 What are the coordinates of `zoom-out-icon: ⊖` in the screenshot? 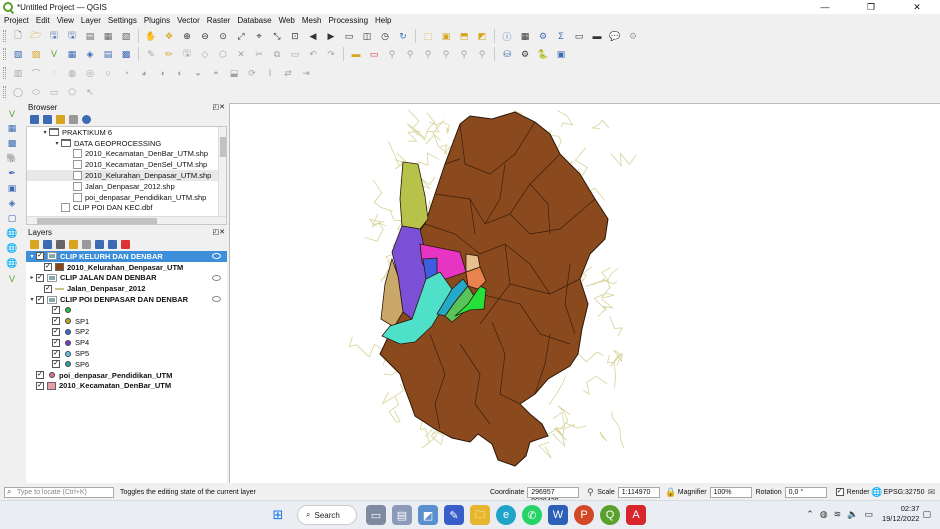 It's located at (205, 36).